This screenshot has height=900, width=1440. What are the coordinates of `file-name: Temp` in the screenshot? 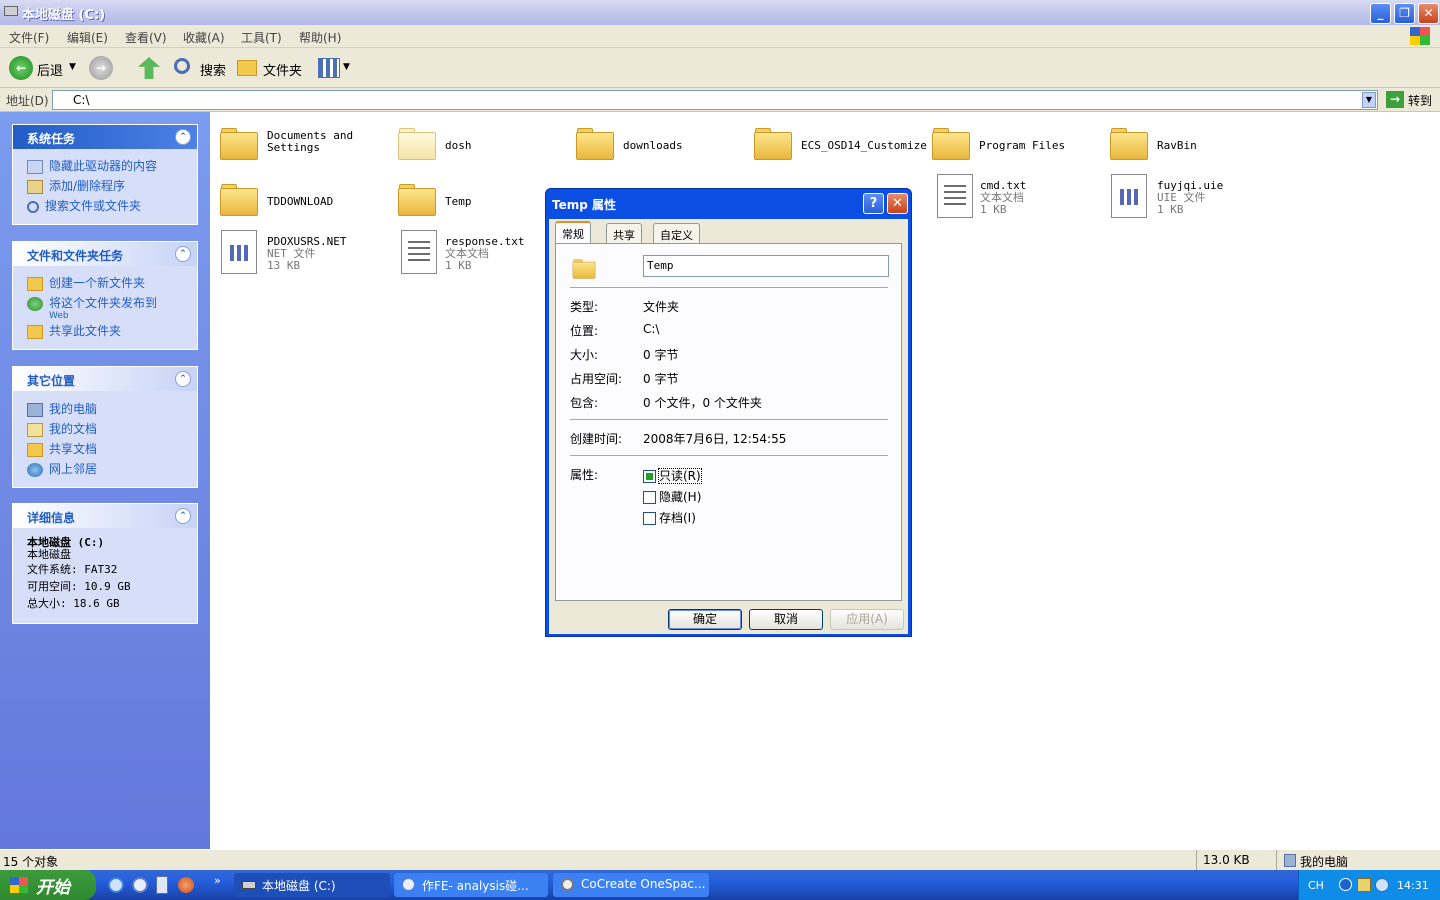 It's located at (458, 201).